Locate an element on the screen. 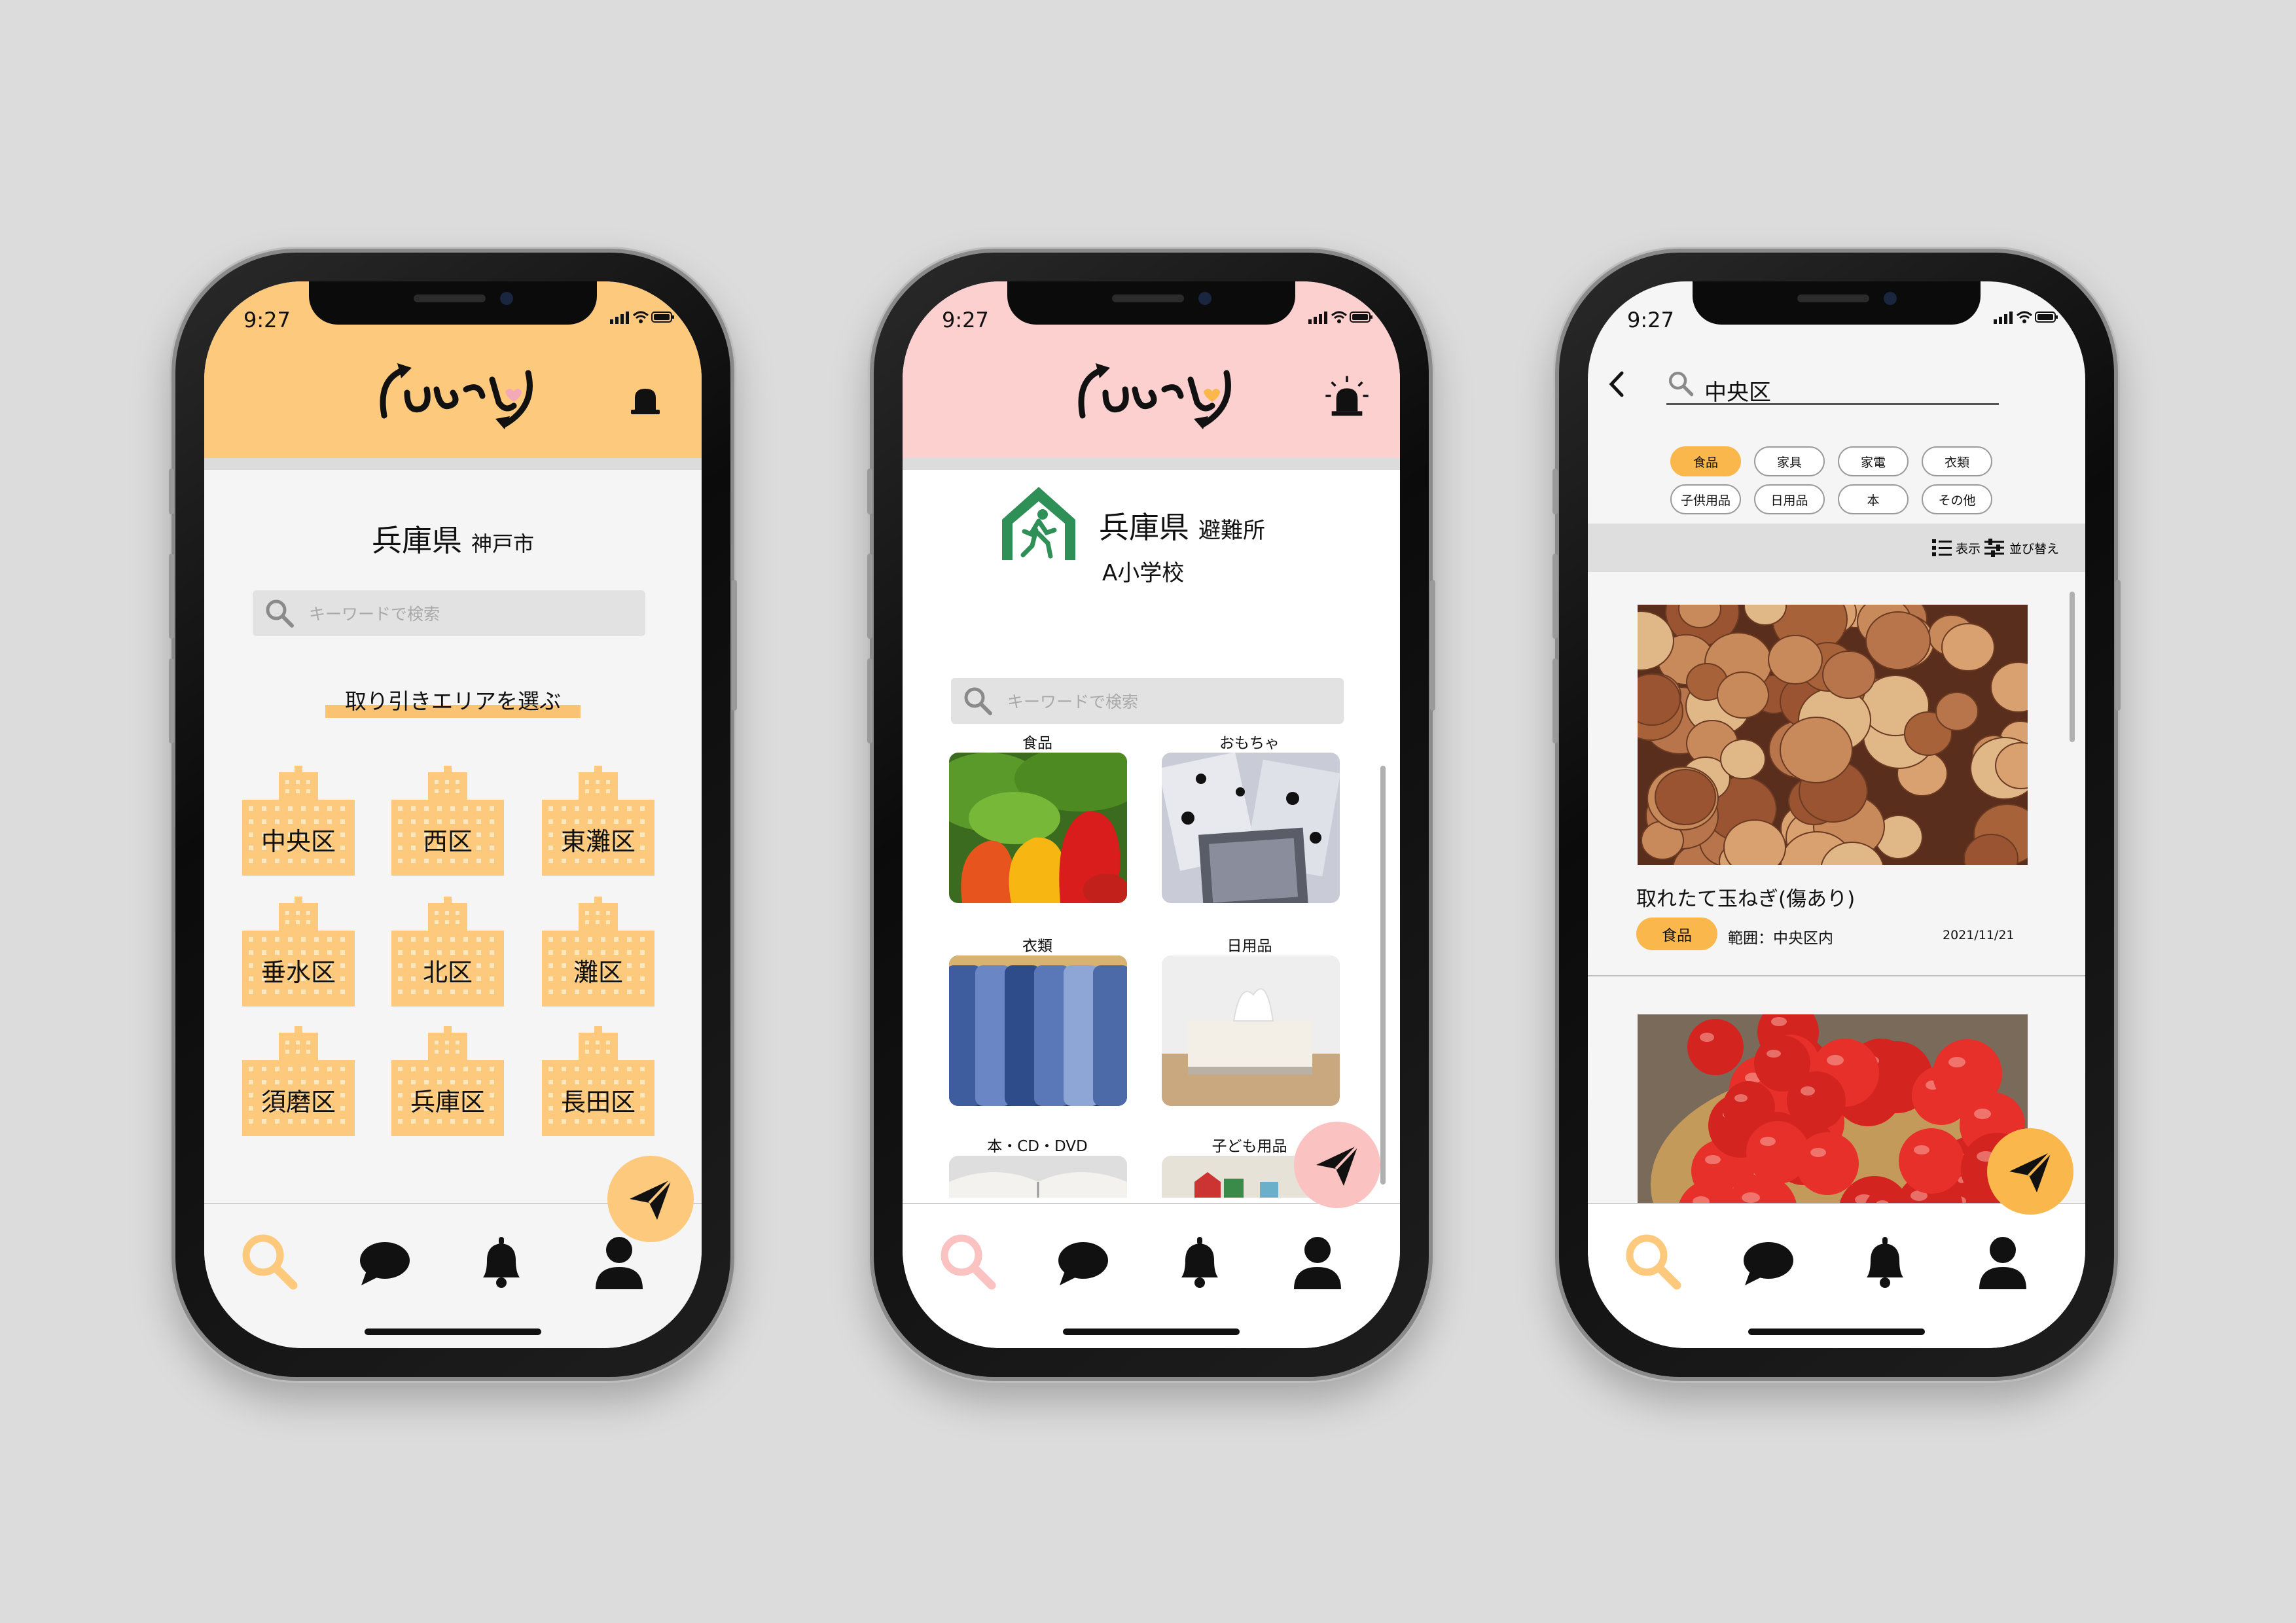  shelter-name: A小学校 is located at coordinates (1143, 573).